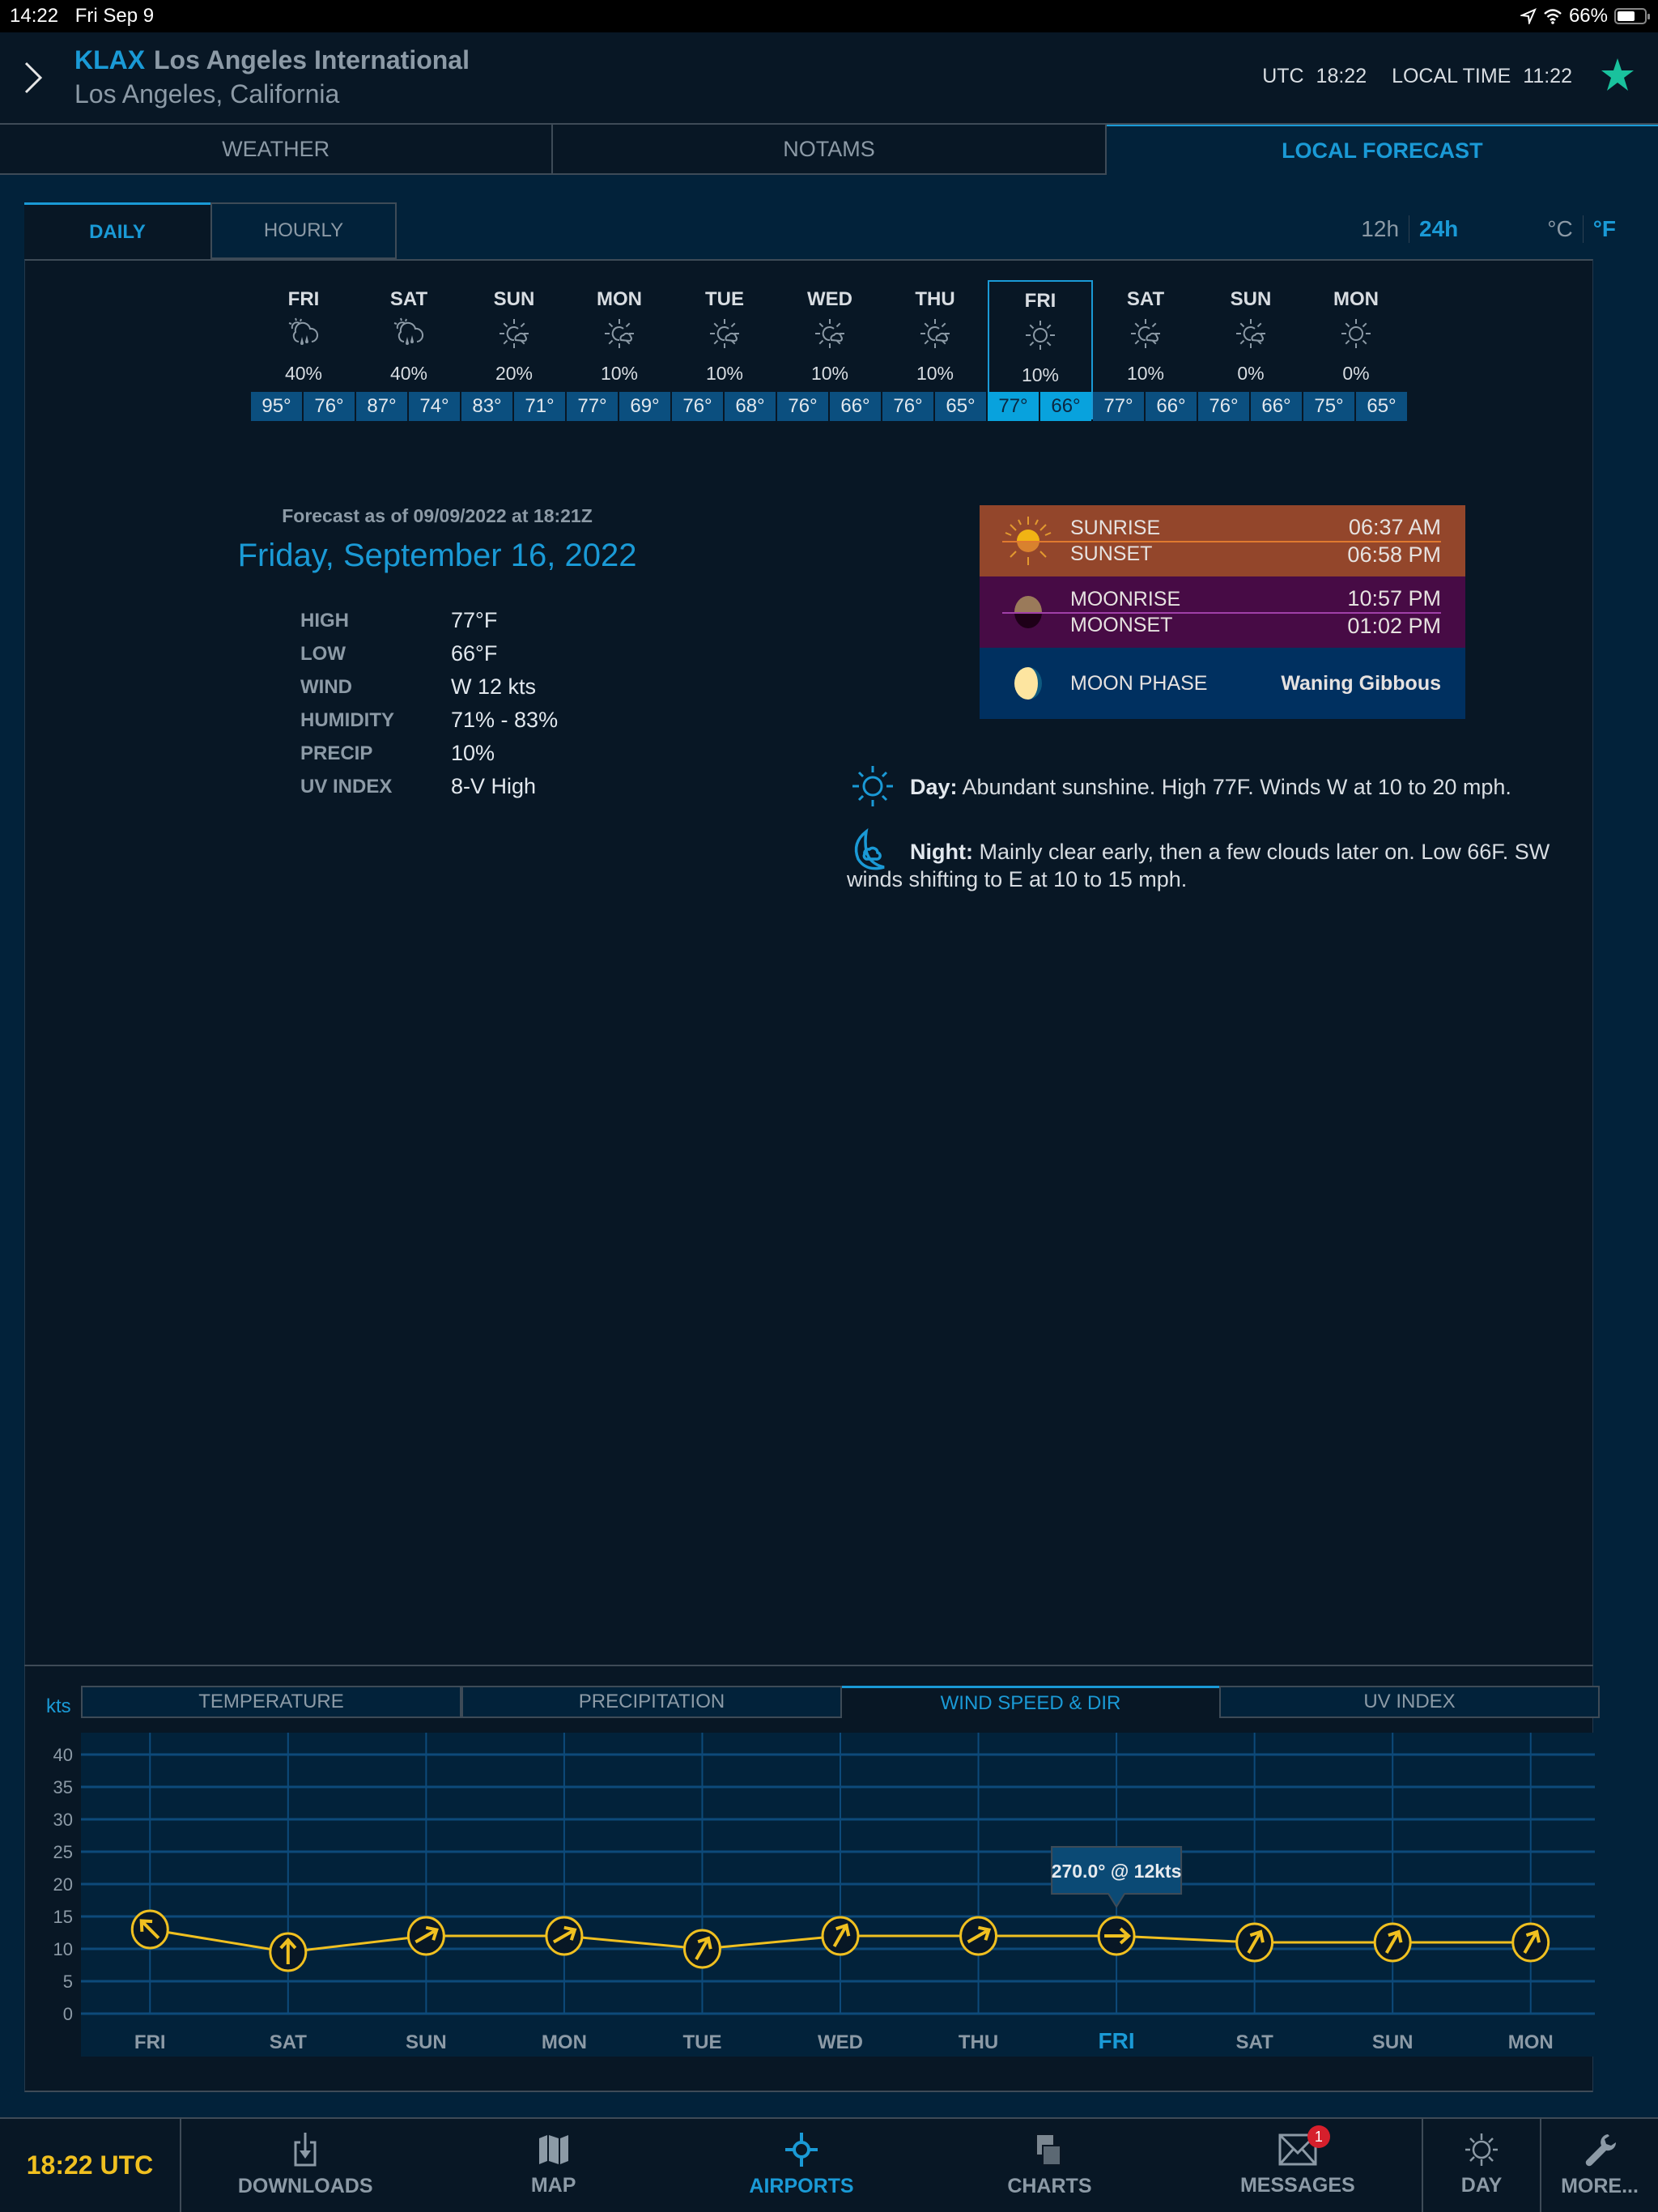 This screenshot has width=1658, height=2212. I want to click on divider, so click(808, 1665).